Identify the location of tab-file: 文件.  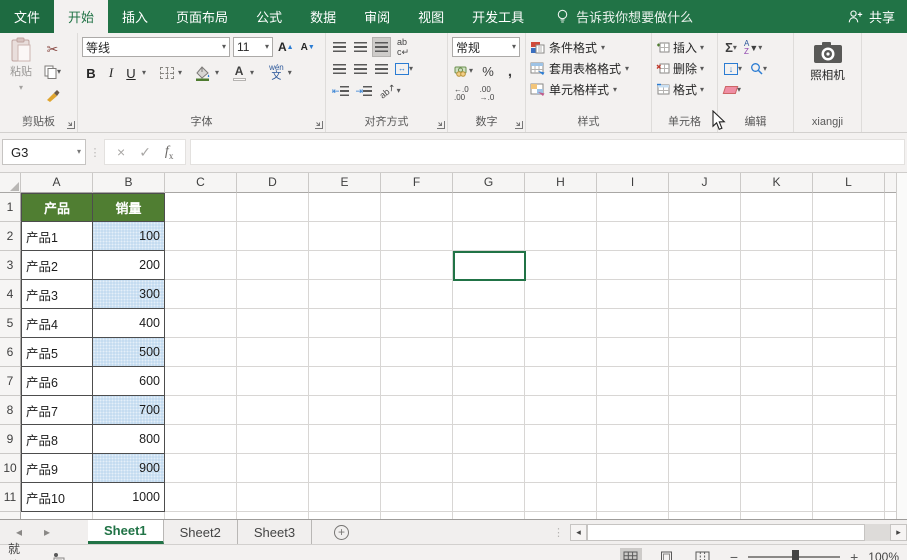
(27, 16).